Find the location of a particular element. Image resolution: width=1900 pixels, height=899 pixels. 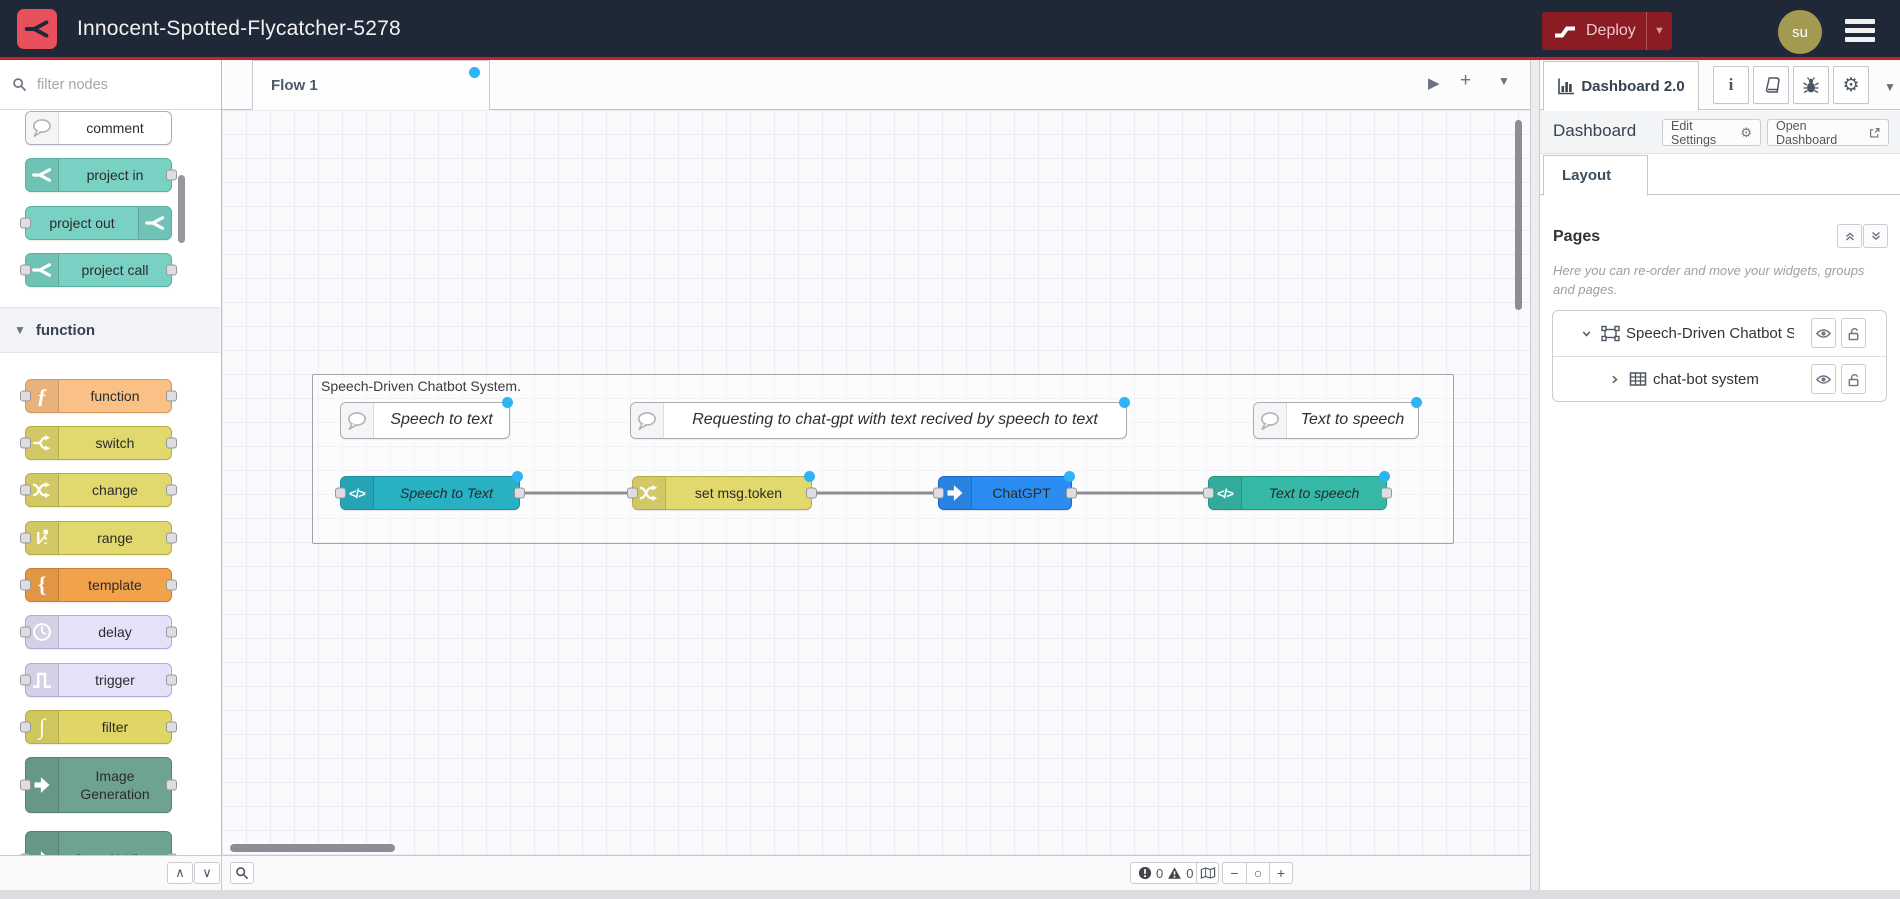

flow-node-speech-to-text: </> Speech to Text is located at coordinates (430, 490).